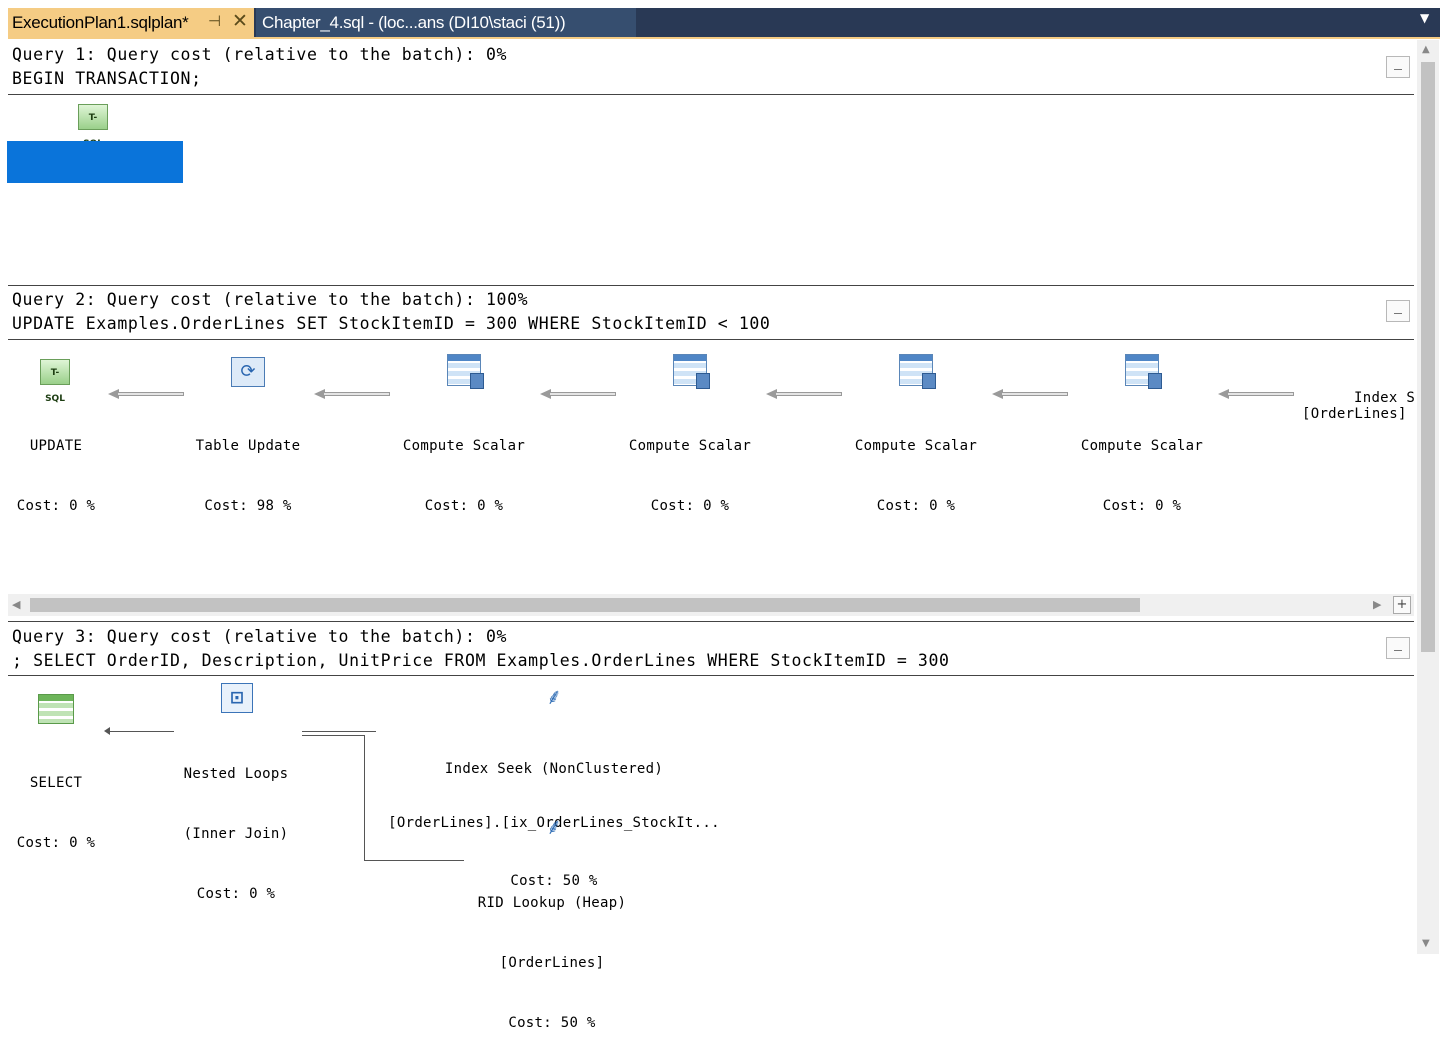 This screenshot has height=1053, width=1448. I want to click on node-name: Table Update, so click(248, 446).